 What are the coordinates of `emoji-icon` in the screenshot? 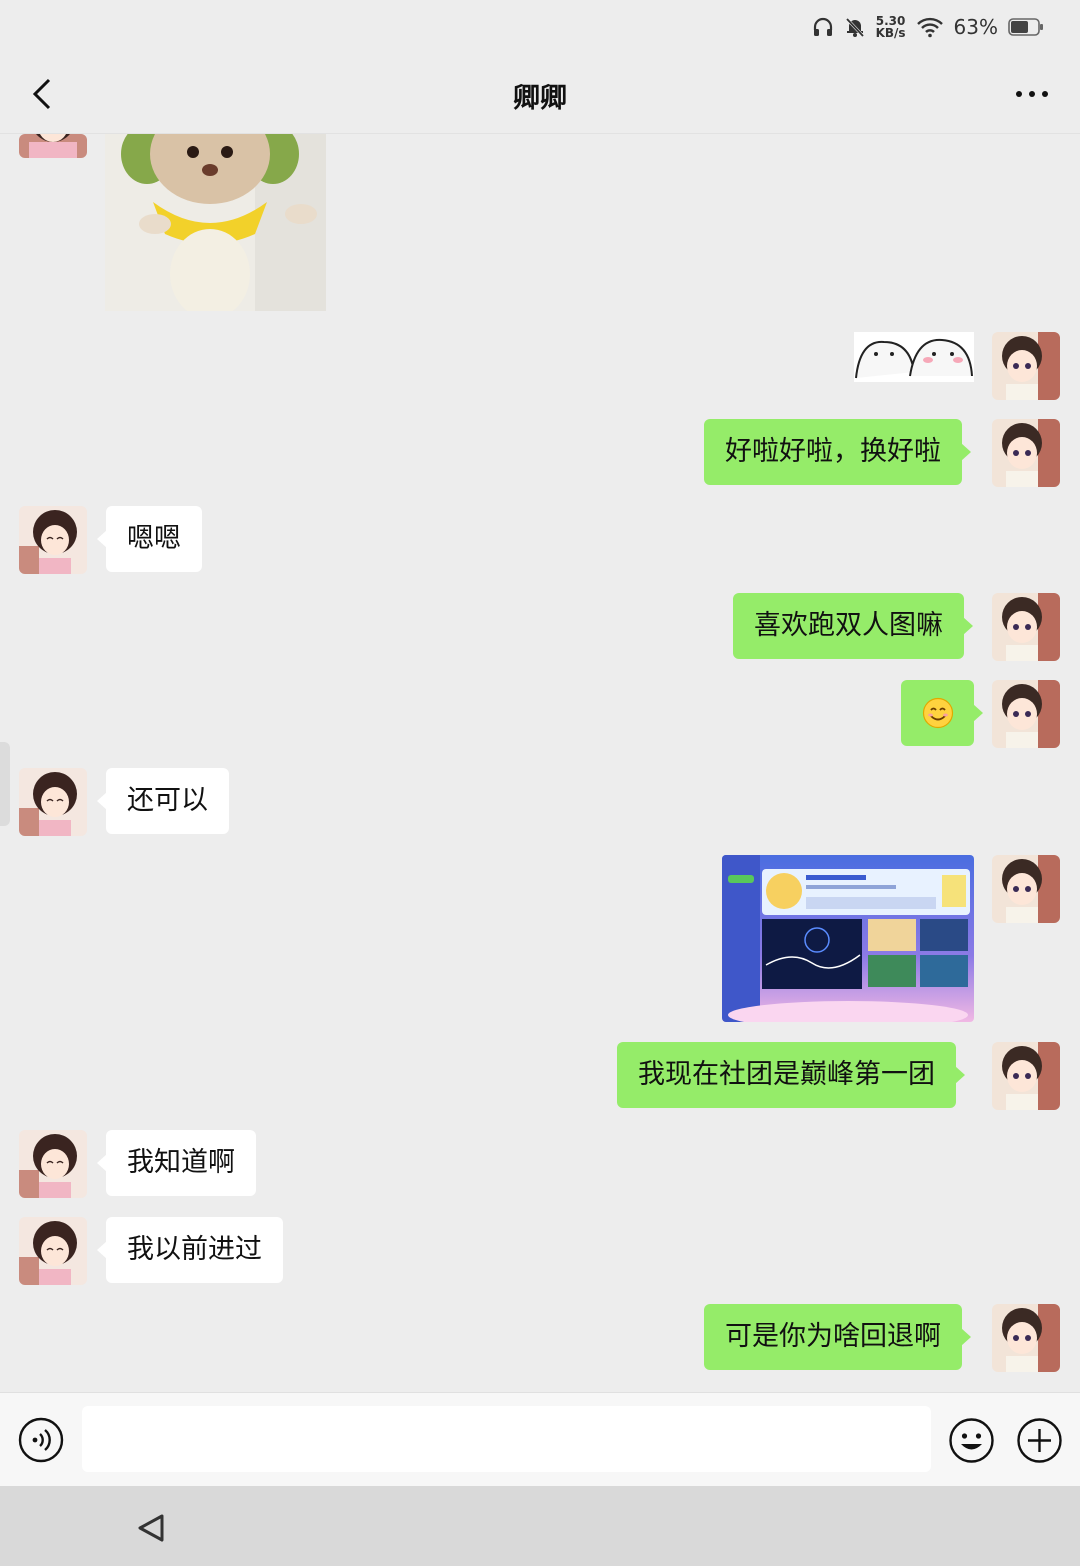 It's located at (971, 1440).